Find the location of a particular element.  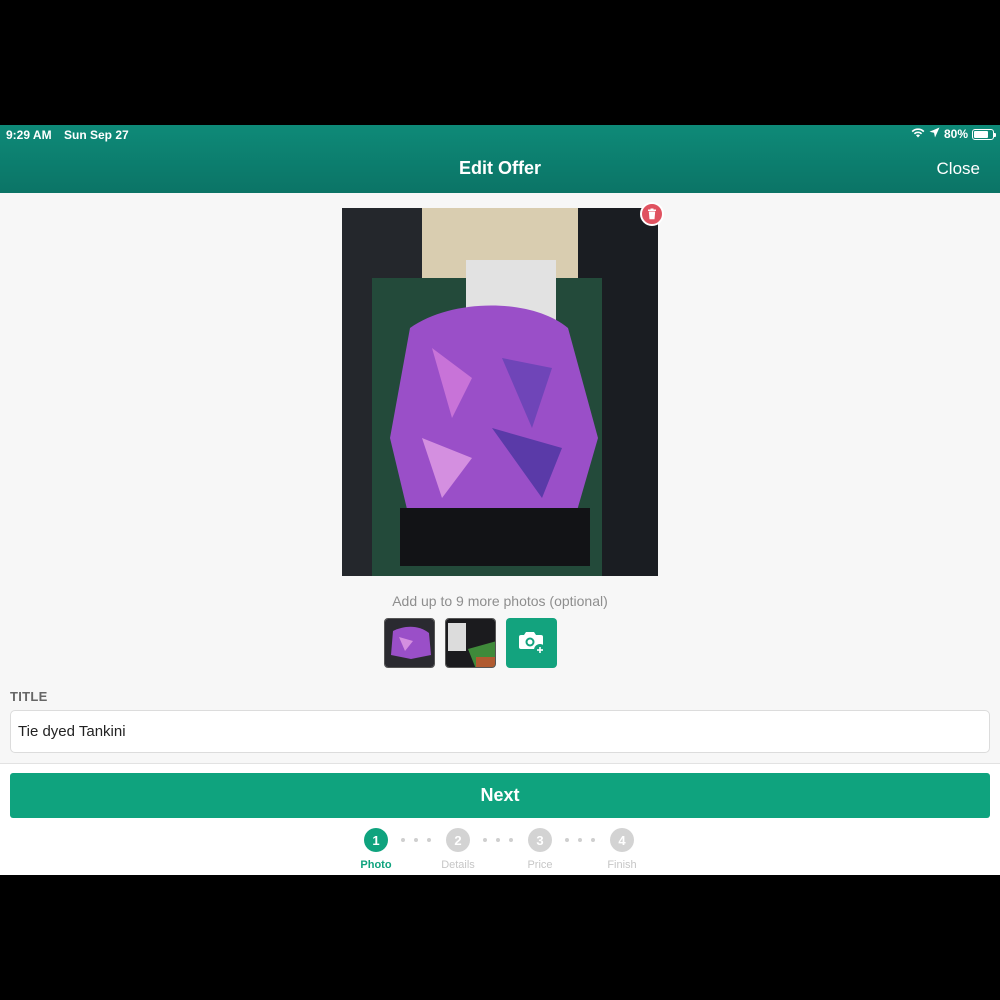

add-photos-hint: Add up to 9 more photos (optional) is located at coordinates (500, 601).